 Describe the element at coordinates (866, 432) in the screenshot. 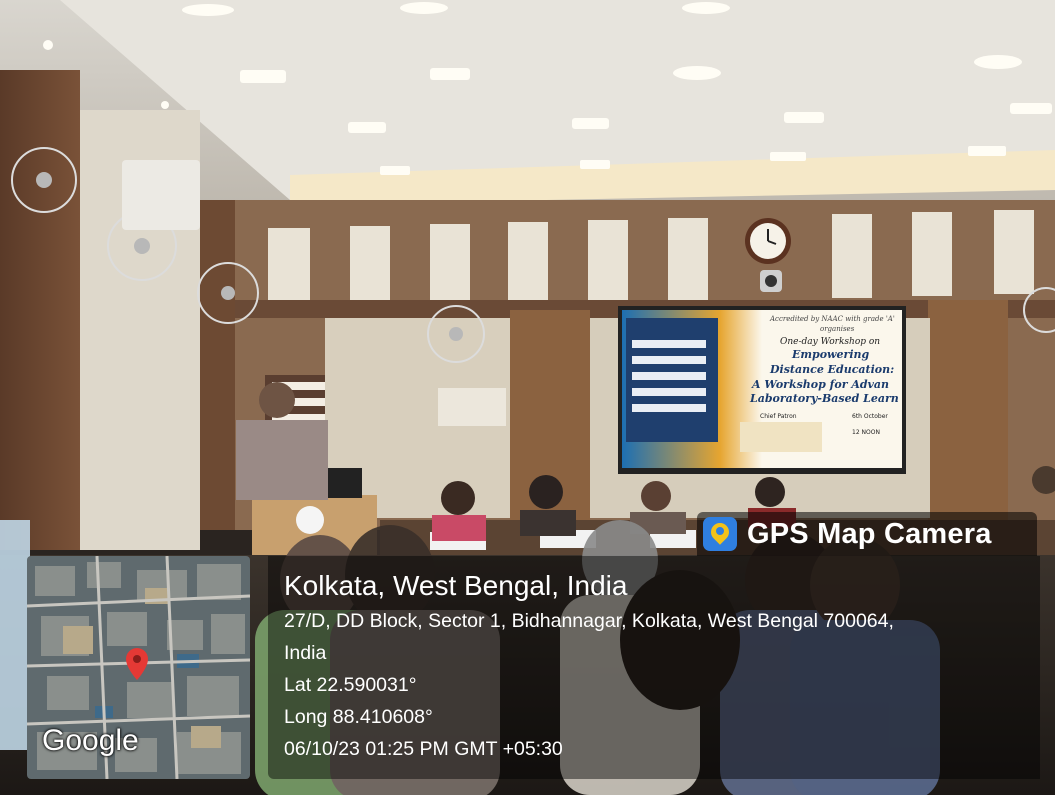

I see `slide-time: 12 NOON` at that location.